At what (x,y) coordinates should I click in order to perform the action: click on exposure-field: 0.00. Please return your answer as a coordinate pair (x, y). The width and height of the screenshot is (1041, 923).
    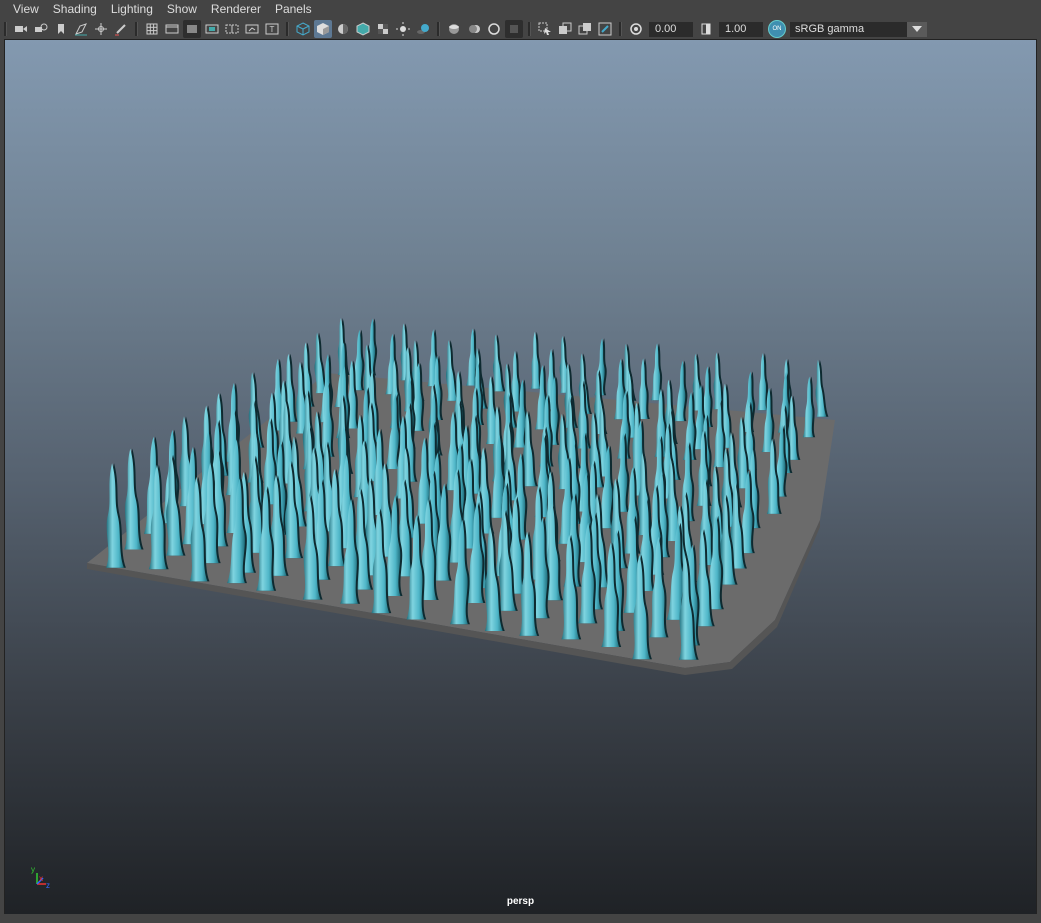
    Looking at the image, I should click on (671, 29).